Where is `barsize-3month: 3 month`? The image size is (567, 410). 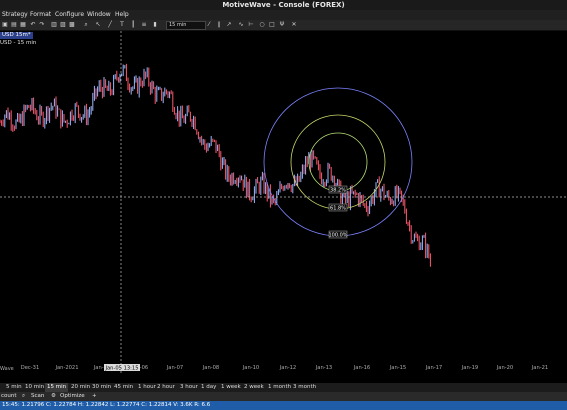
barsize-3month: 3 month is located at coordinates (304, 387).